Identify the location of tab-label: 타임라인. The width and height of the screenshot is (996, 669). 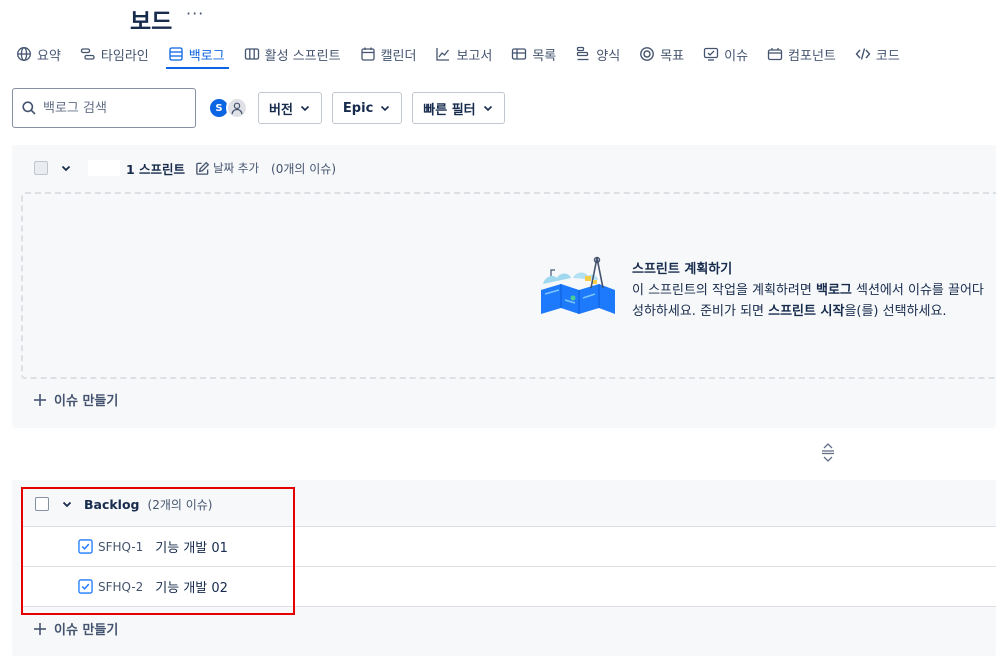
(124, 56).